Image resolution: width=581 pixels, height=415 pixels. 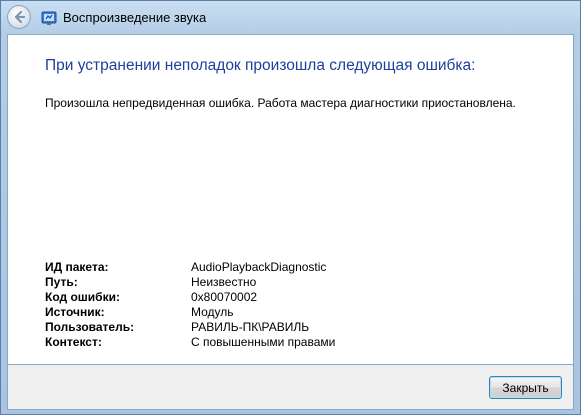 I want to click on detail-value: Модуль, so click(x=212, y=312).